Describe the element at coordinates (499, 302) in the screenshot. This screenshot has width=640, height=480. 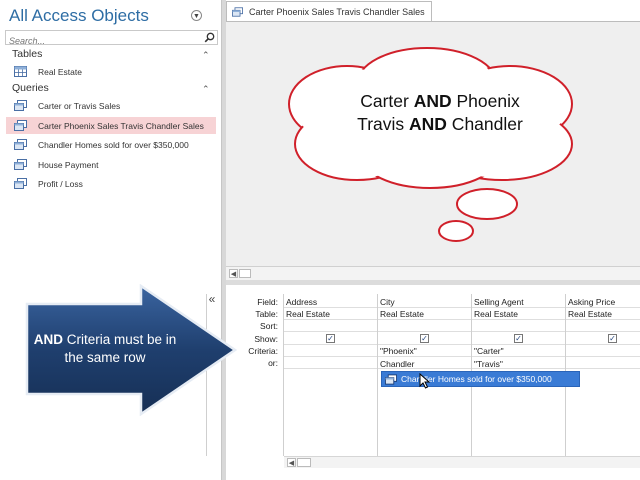
I see `field-cell: Selling Agent` at that location.